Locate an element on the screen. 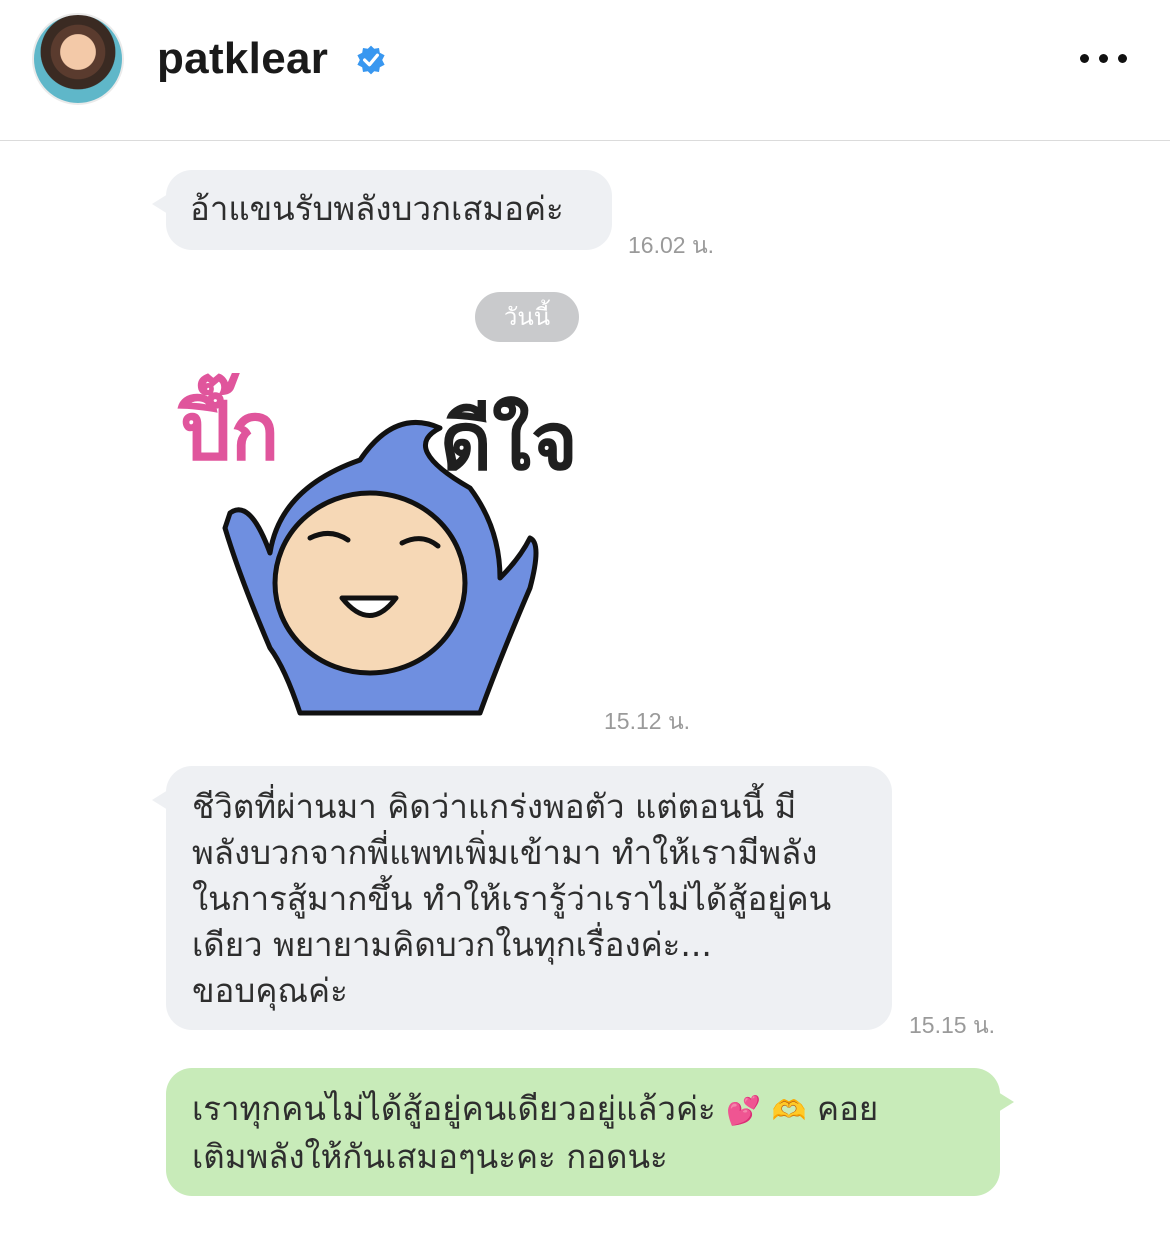 The image size is (1170, 1244). username: patklear is located at coordinates (242, 59).